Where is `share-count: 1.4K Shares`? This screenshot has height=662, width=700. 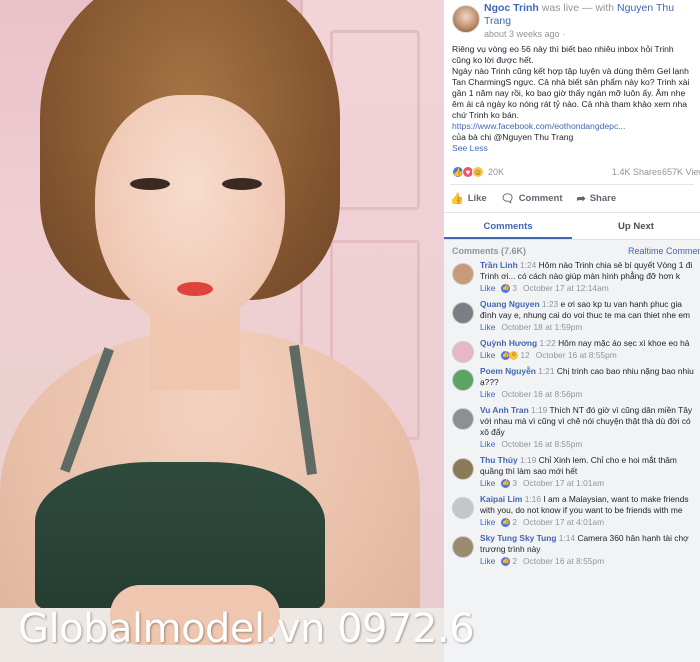 share-count: 1.4K Shares is located at coordinates (637, 172).